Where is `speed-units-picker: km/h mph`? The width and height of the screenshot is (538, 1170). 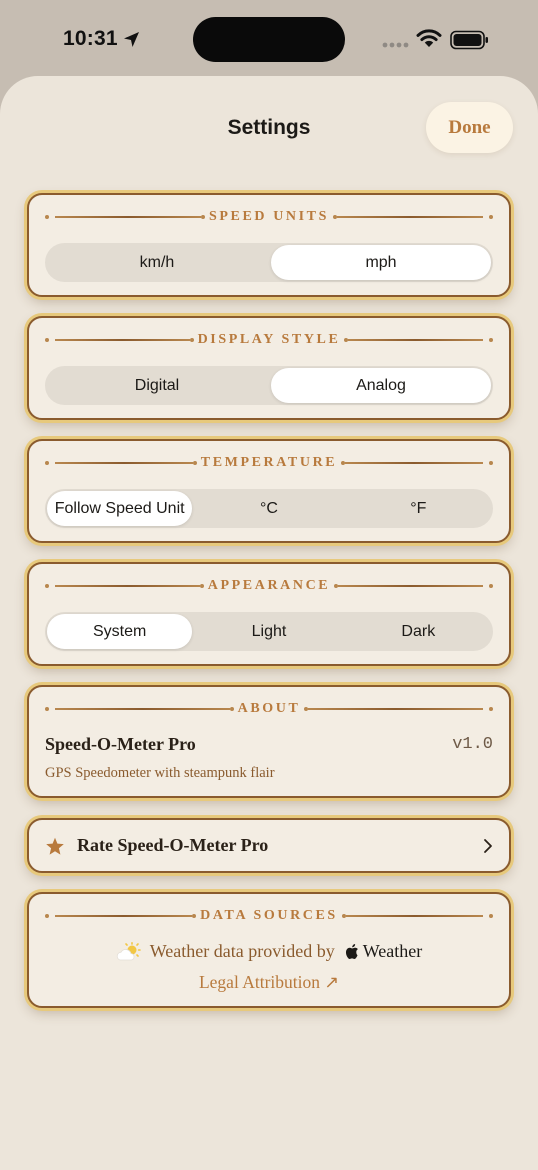
speed-units-picker: km/h mph is located at coordinates (269, 262).